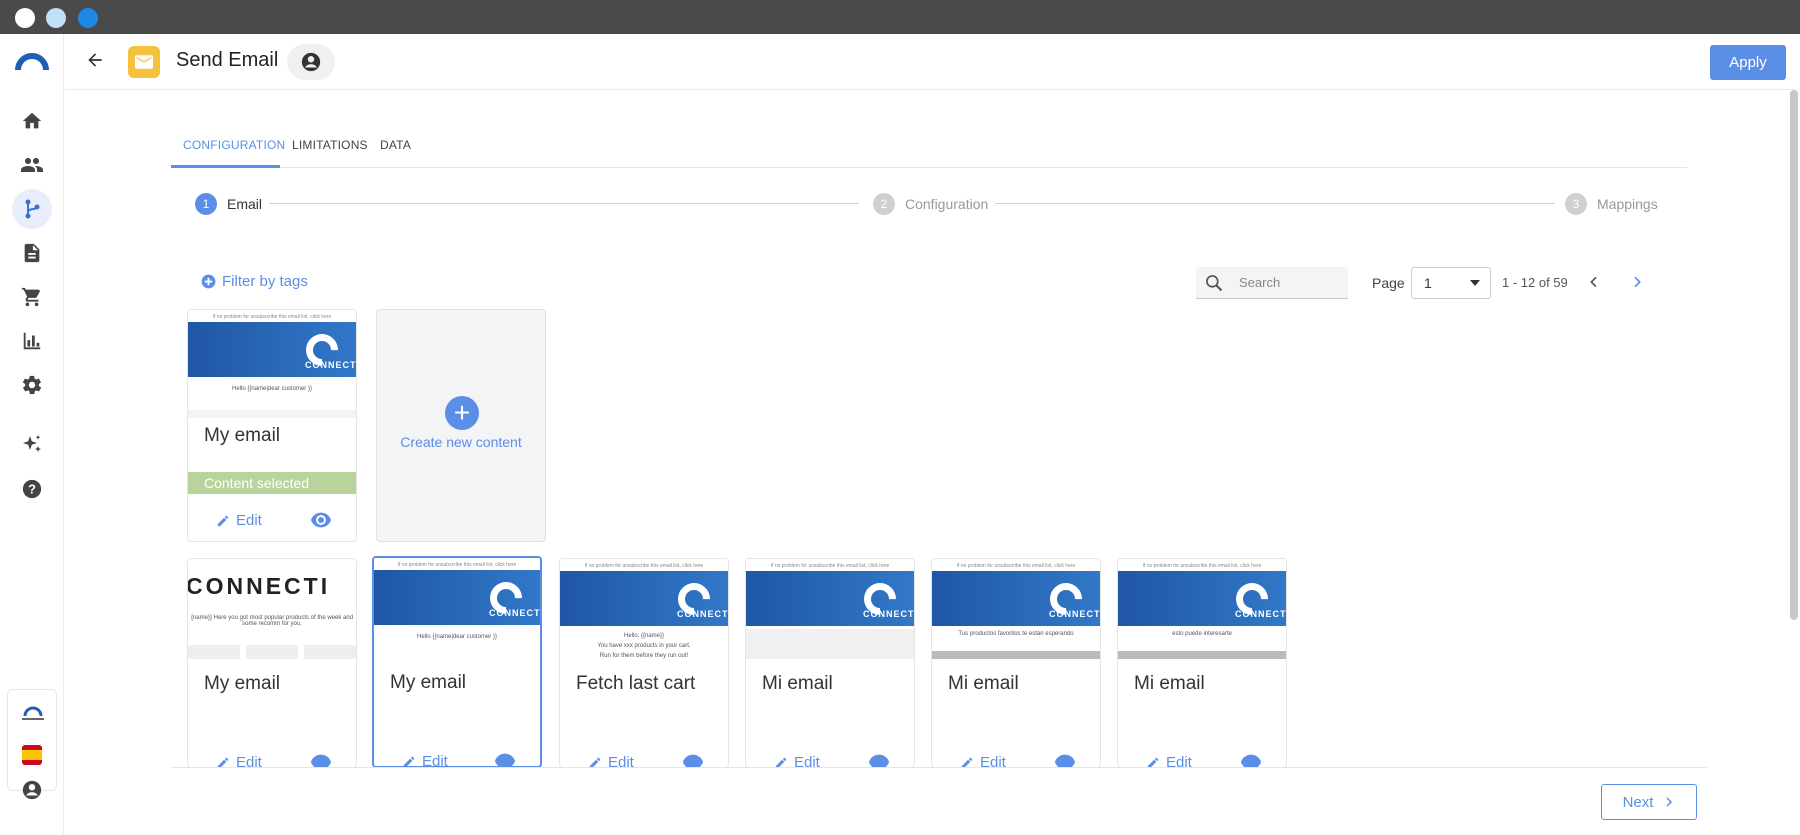 Image resolution: width=1800 pixels, height=835 pixels. Describe the element at coordinates (144, 62) in the screenshot. I see `email-type-icon` at that location.